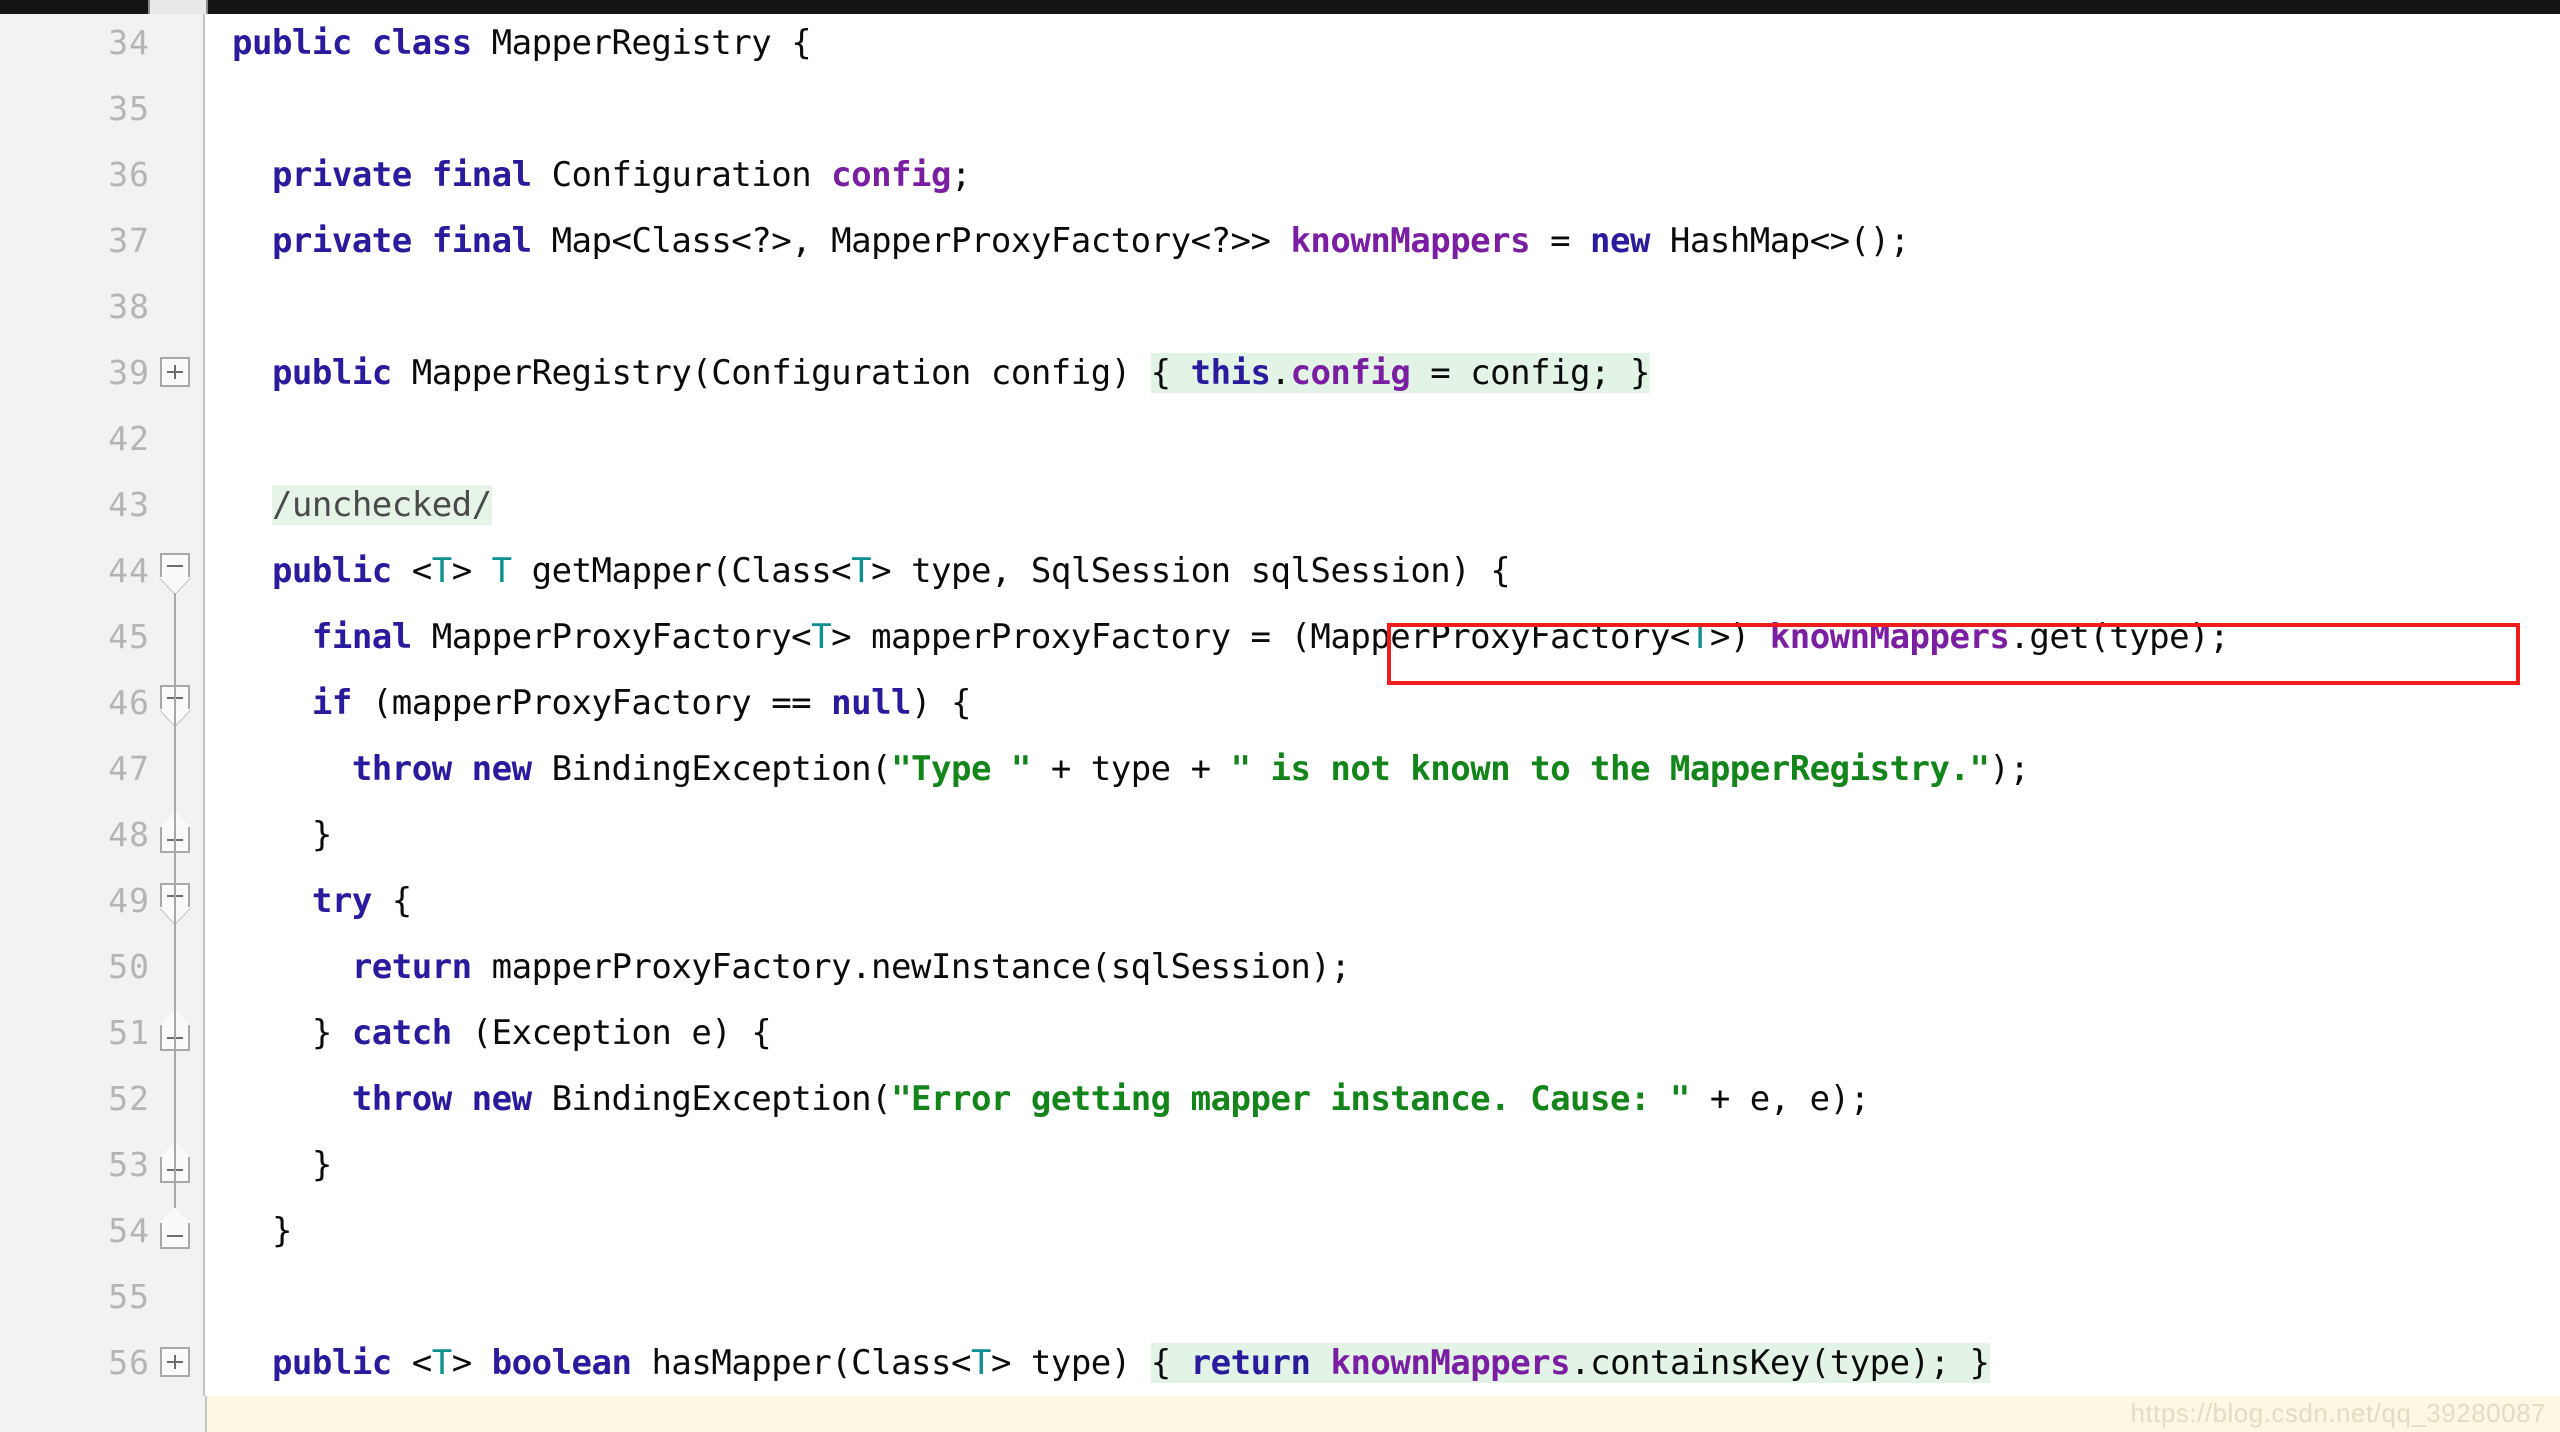  Describe the element at coordinates (331, 373) in the screenshot. I see `code-token: public` at that location.